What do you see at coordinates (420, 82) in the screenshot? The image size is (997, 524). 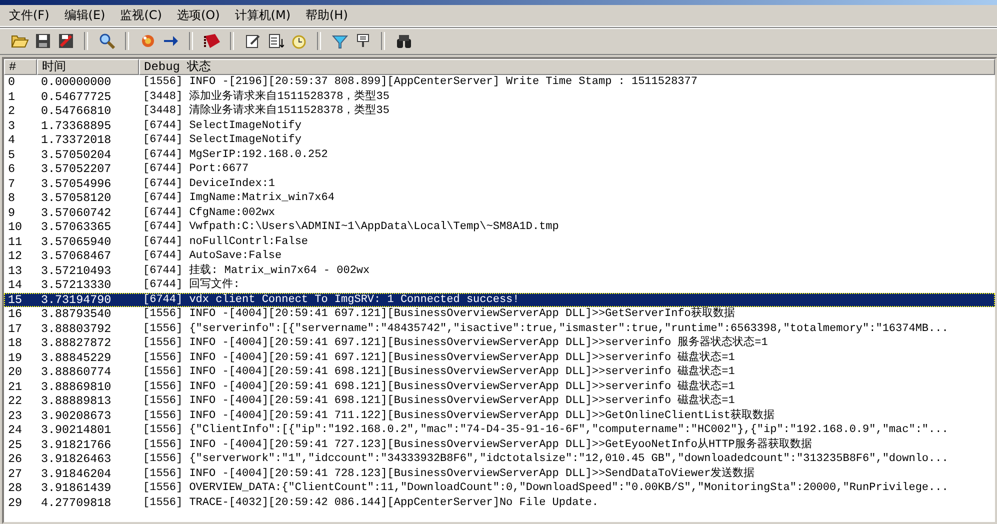 I see `message-cell-text: [1556] INFO -[2196][20:59:37 808.899][AppCenterServer] Write Time Stamp : 1511528377` at bounding box center [420, 82].